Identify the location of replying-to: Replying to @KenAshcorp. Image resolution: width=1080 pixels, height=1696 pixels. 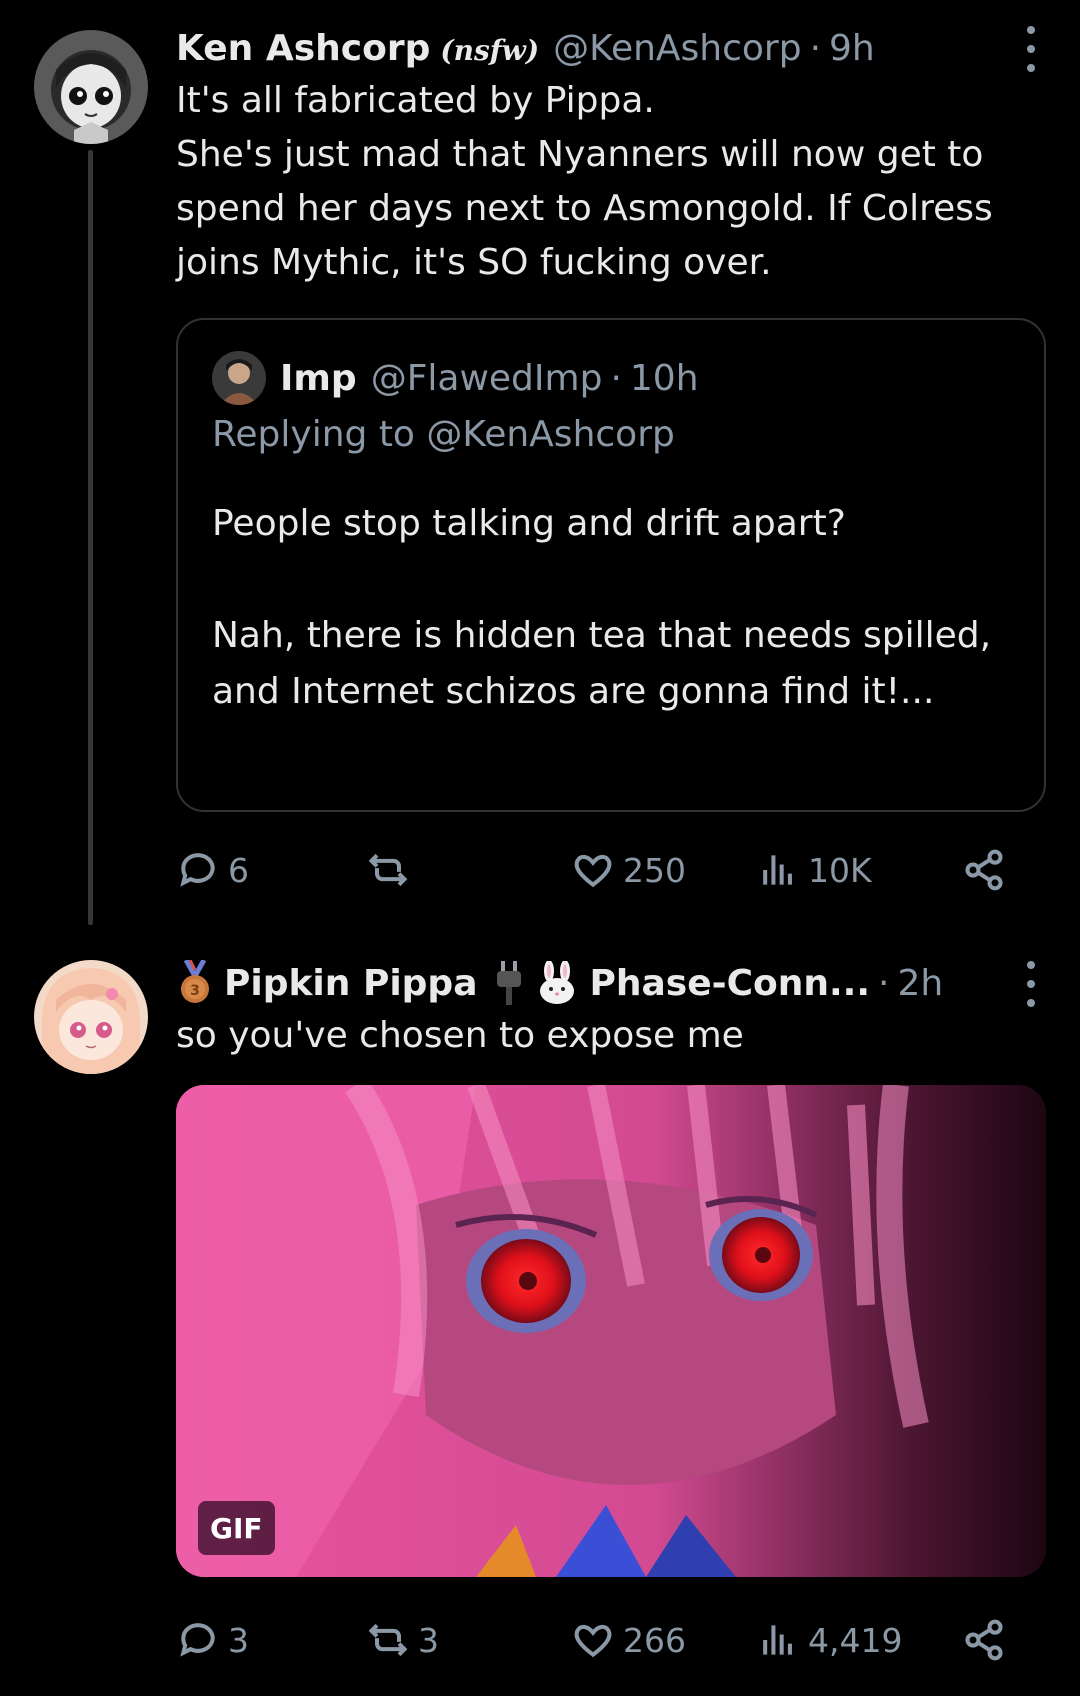
(443, 434).